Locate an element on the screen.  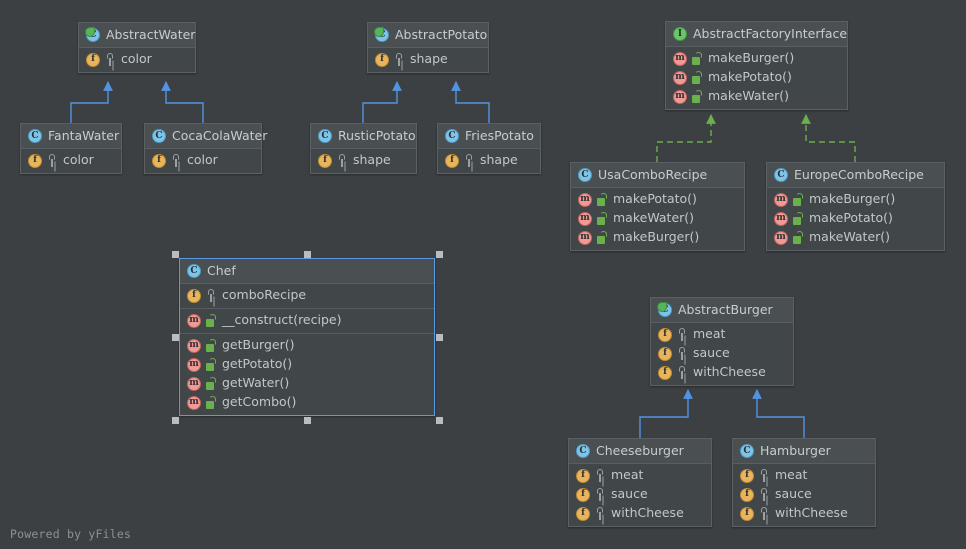
edge-cheeseburger-to-abstractburger is located at coordinates (666, 413).